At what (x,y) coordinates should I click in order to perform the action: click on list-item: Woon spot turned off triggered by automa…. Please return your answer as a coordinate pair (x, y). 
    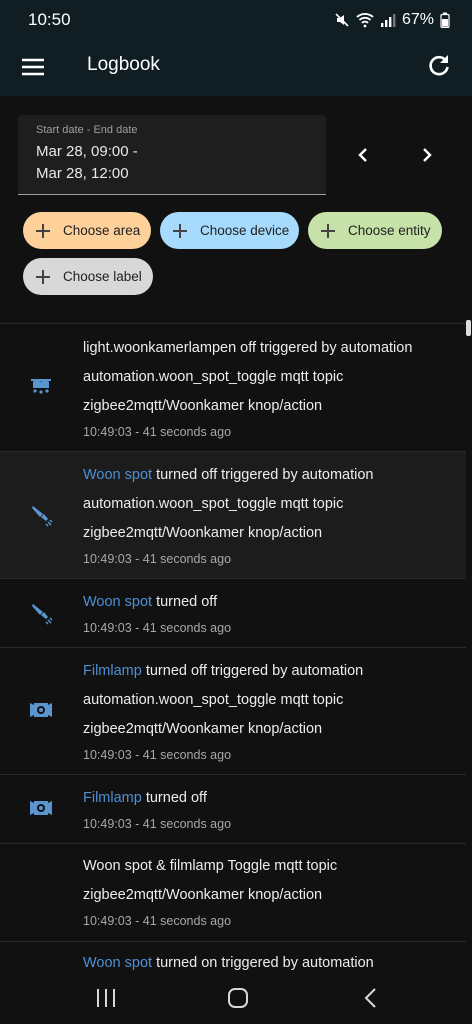
    Looking at the image, I should click on (233, 515).